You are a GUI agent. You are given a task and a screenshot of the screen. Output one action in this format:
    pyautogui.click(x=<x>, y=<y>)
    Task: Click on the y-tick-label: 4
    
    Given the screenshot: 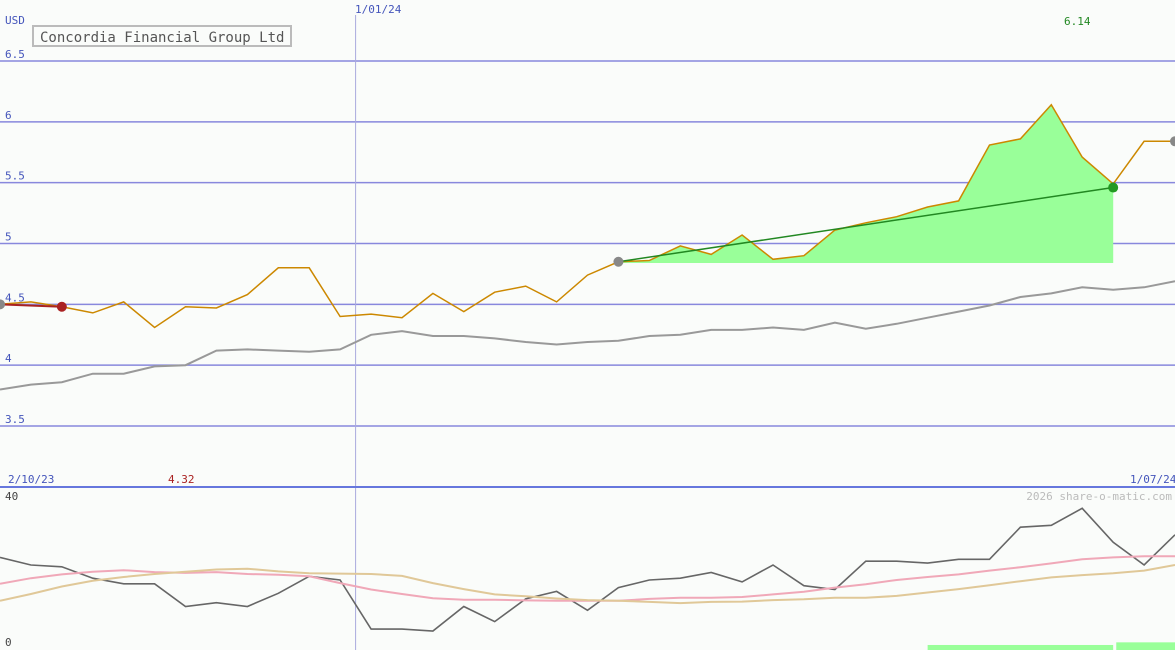 What is the action you would take?
    pyautogui.click(x=8, y=358)
    